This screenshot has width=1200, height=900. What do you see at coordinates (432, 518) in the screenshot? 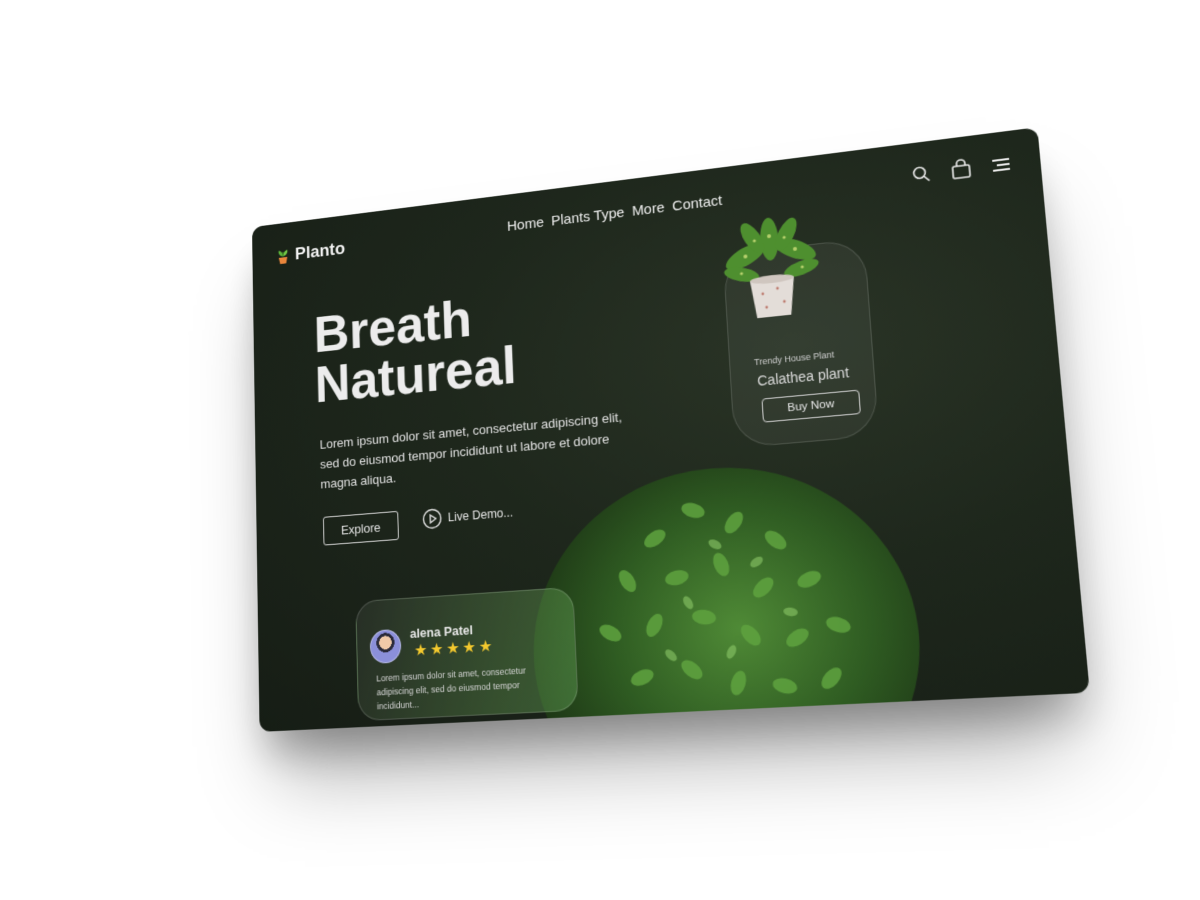
I see `play-circle-icon` at bounding box center [432, 518].